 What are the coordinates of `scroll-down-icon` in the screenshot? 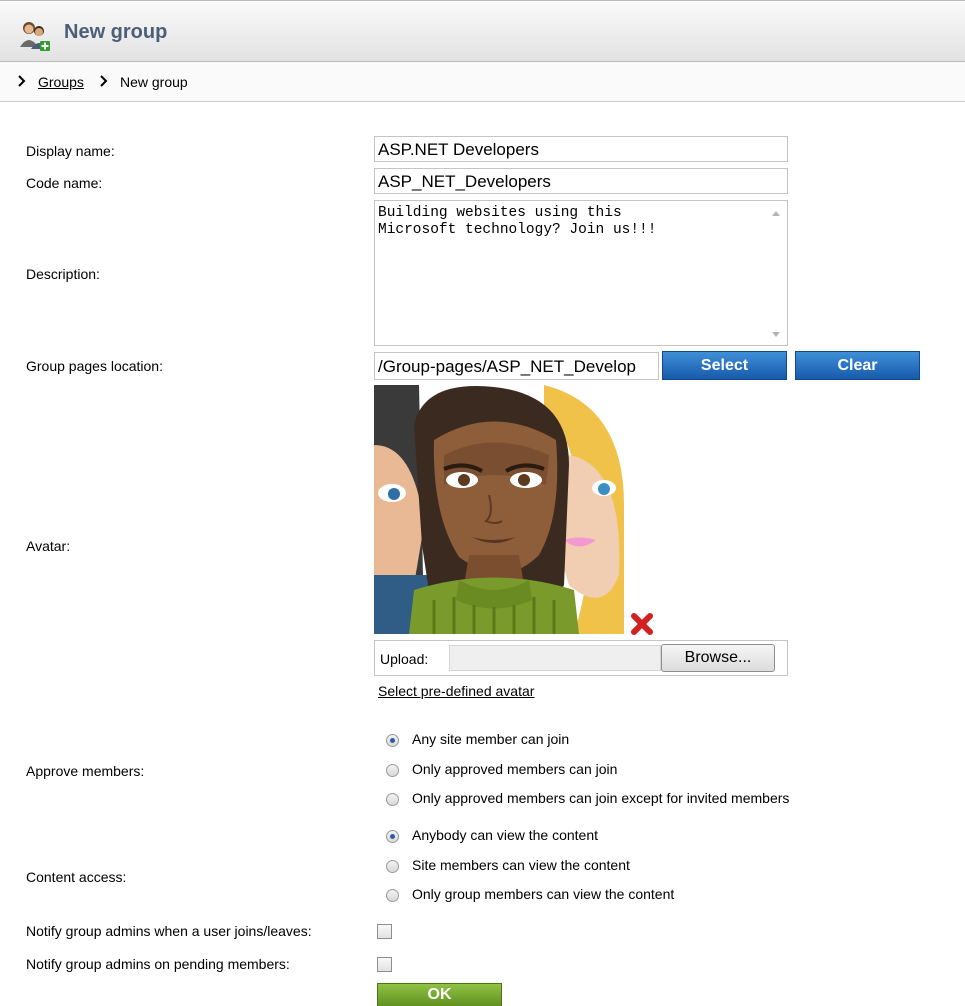 It's located at (776, 335).